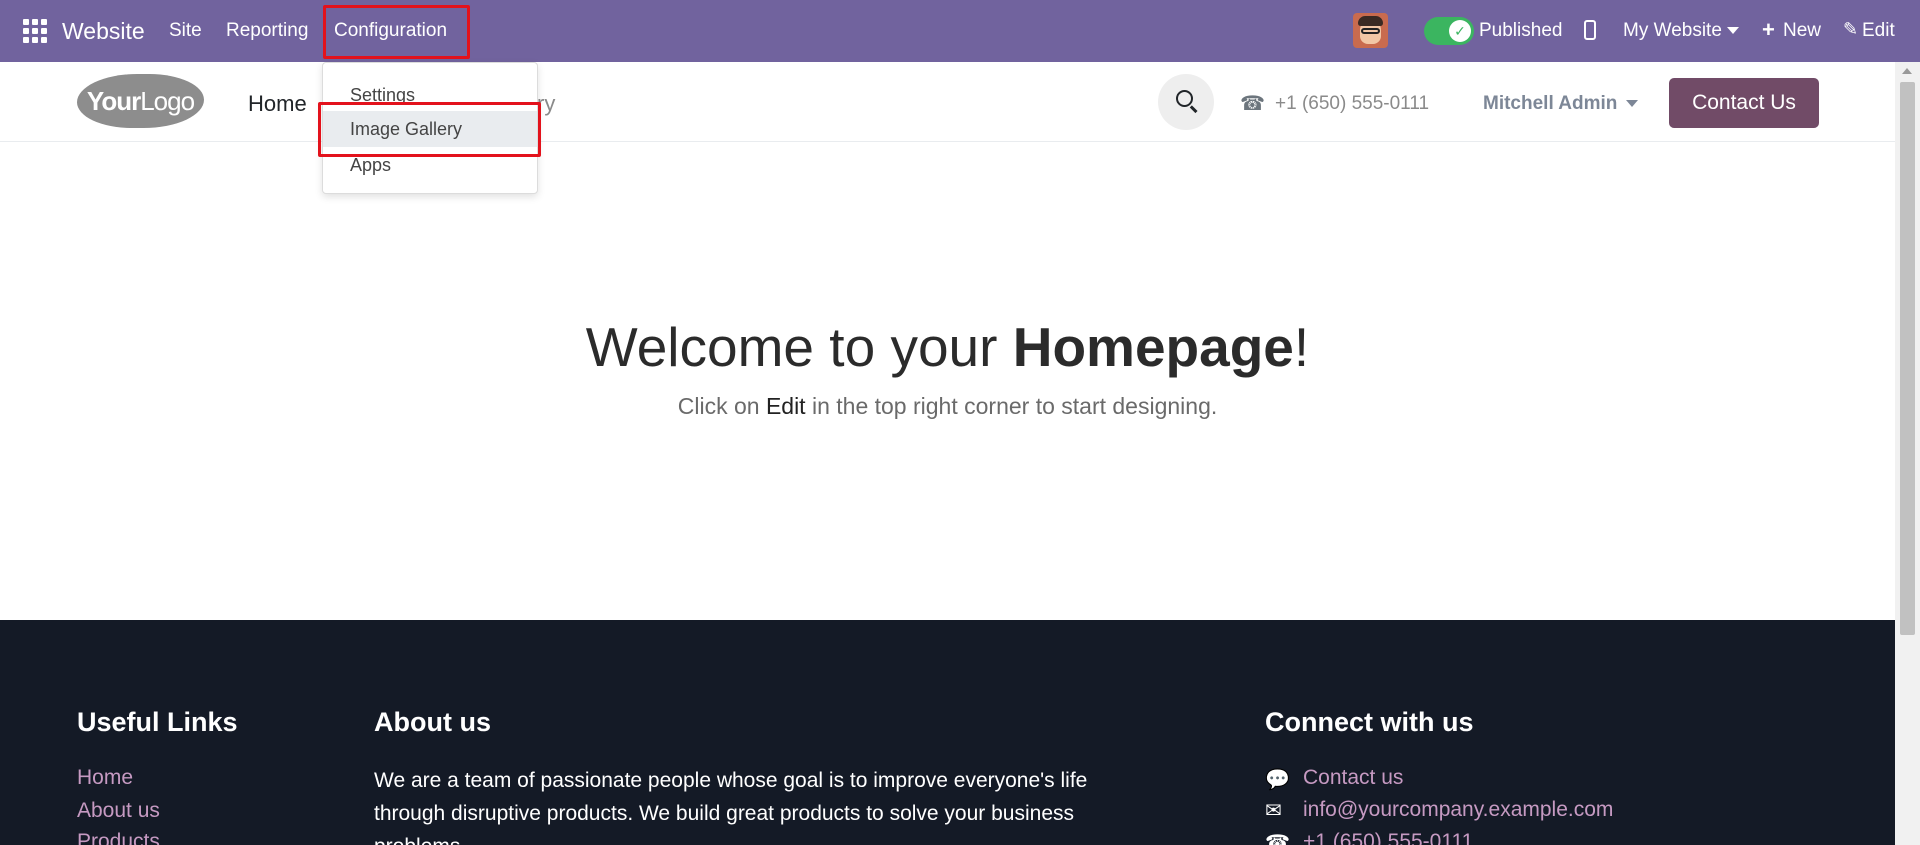  Describe the element at coordinates (1590, 30) in the screenshot. I see `mobile-preview-icon` at that location.